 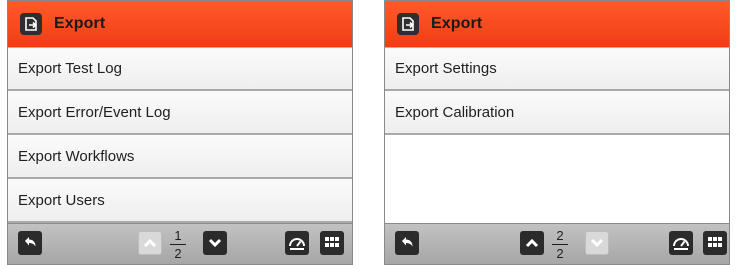 What do you see at coordinates (560, 235) in the screenshot?
I see `page-current: 2` at bounding box center [560, 235].